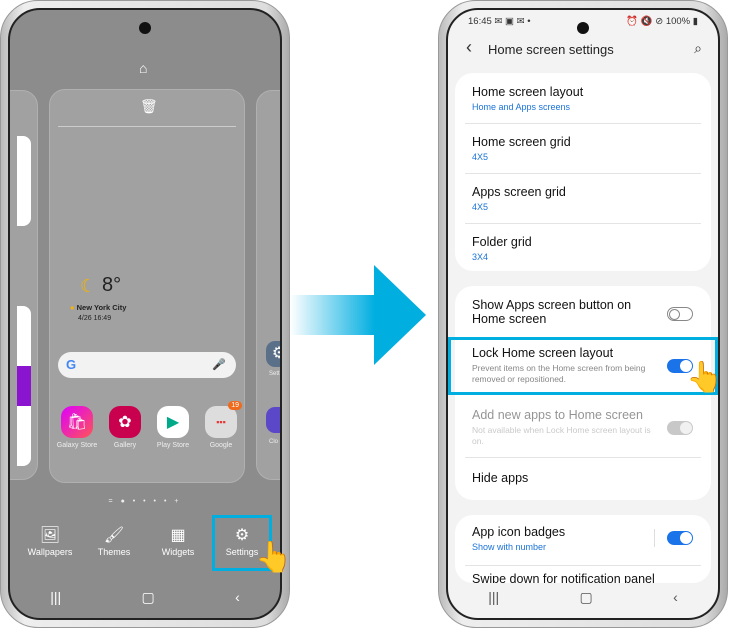  What do you see at coordinates (583, 148) in the screenshot?
I see `home-screen-grid-item: Home screen grid 4X5` at bounding box center [583, 148].